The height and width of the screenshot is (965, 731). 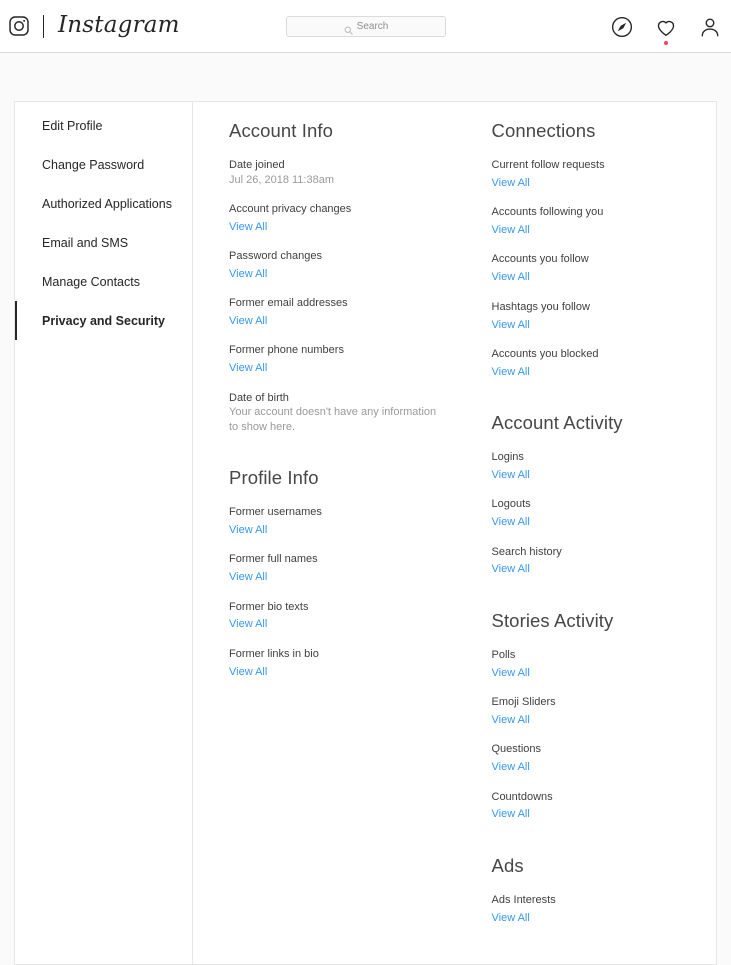 What do you see at coordinates (597, 316) in the screenshot?
I see `entry-hashtags-you-follow: Hashtags you follow View All` at bounding box center [597, 316].